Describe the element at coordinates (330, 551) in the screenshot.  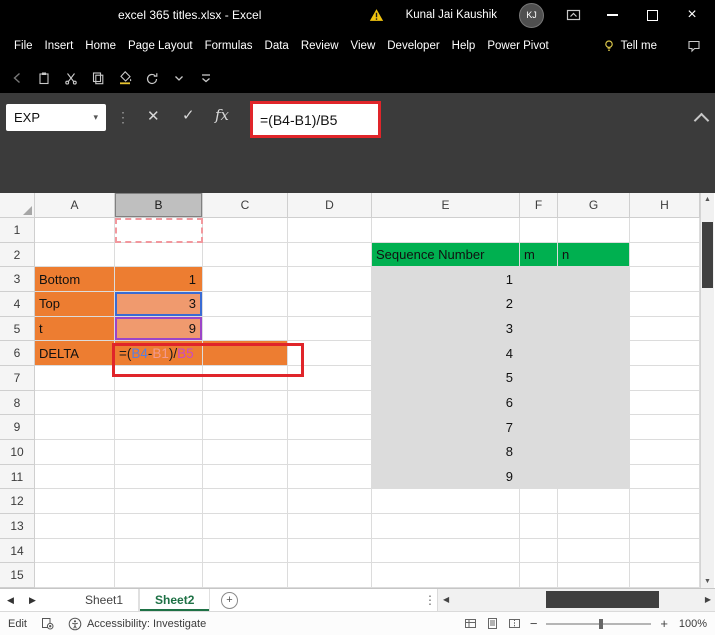
I see `cell-D14` at that location.